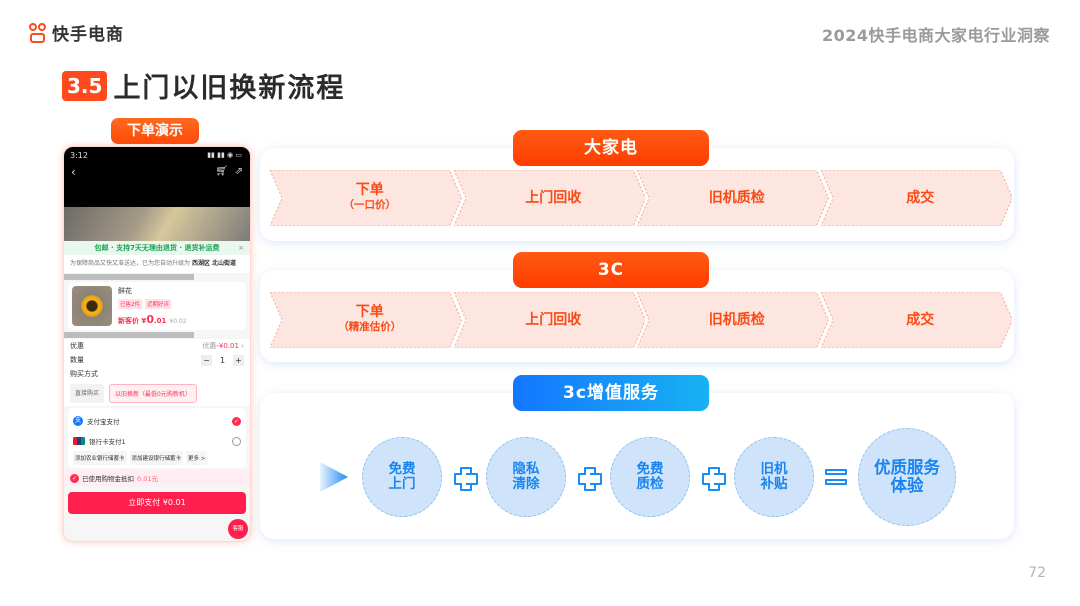 This screenshot has width=1080, height=606. Describe the element at coordinates (238, 360) in the screenshot. I see `plus-button: +` at that location.